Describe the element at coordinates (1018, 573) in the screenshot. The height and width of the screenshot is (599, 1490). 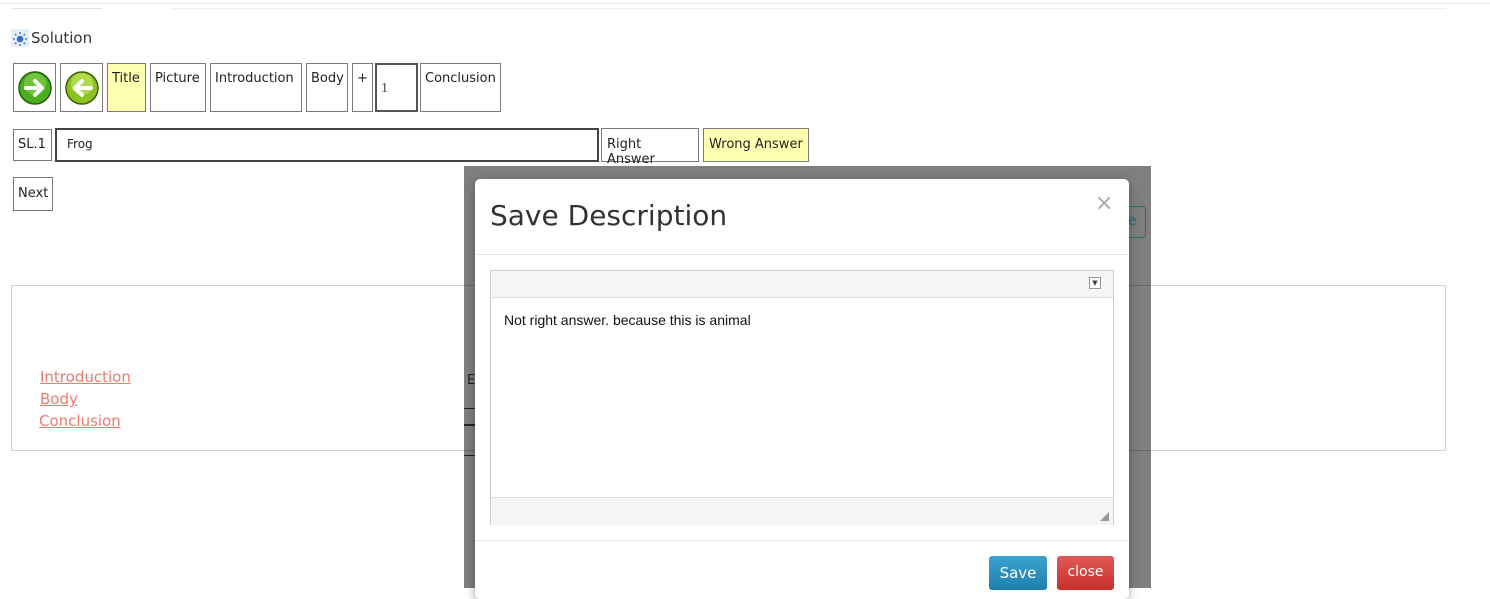
I see `save-button: Save` at that location.